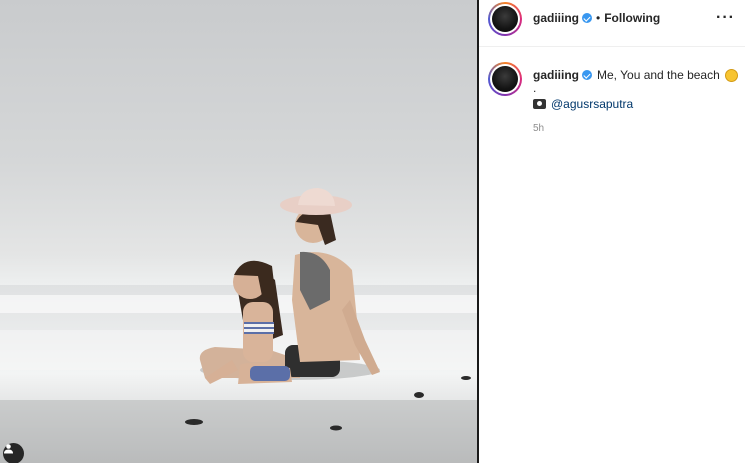  Describe the element at coordinates (658, 75) in the screenshot. I see `caption-text: Me, You and the beach` at that location.